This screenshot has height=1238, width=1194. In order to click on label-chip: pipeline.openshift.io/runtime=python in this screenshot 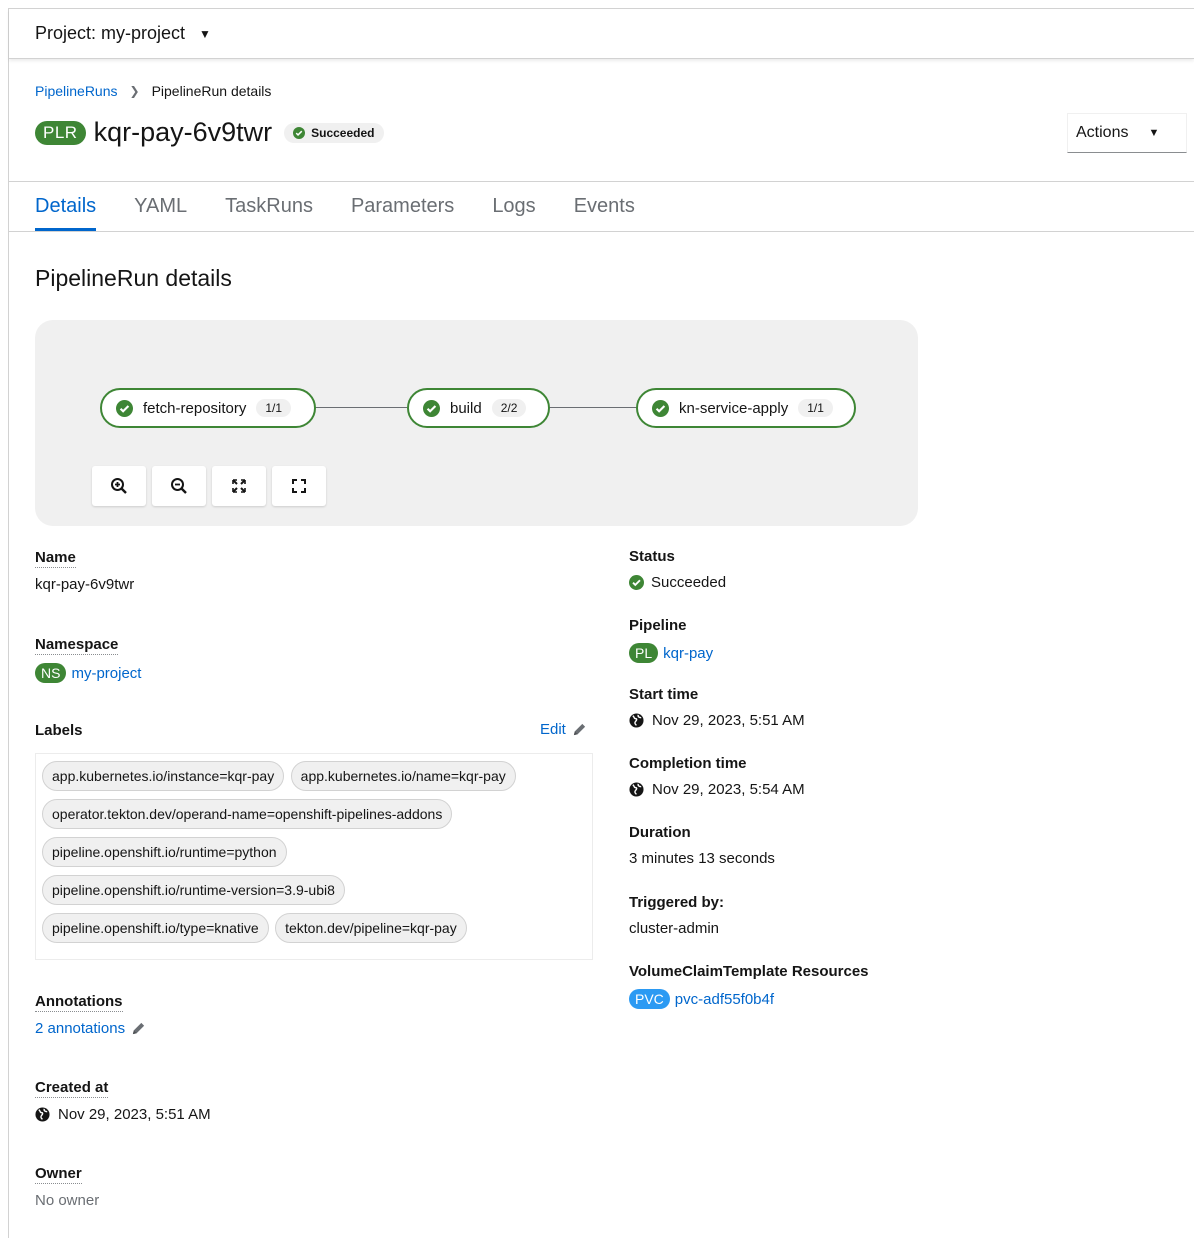, I will do `click(164, 852)`.